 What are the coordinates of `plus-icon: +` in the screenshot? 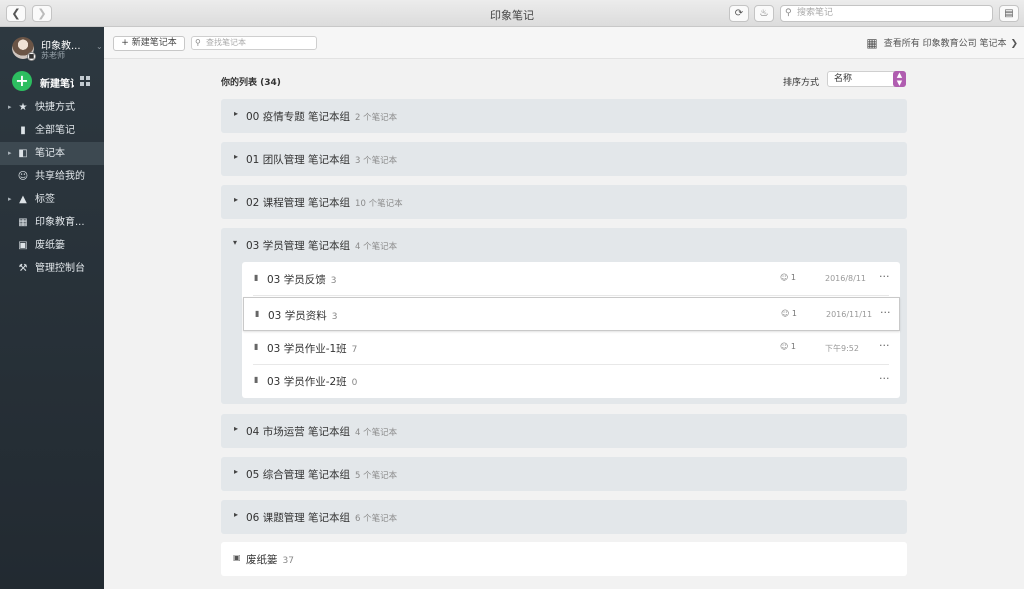 It's located at (22, 81).